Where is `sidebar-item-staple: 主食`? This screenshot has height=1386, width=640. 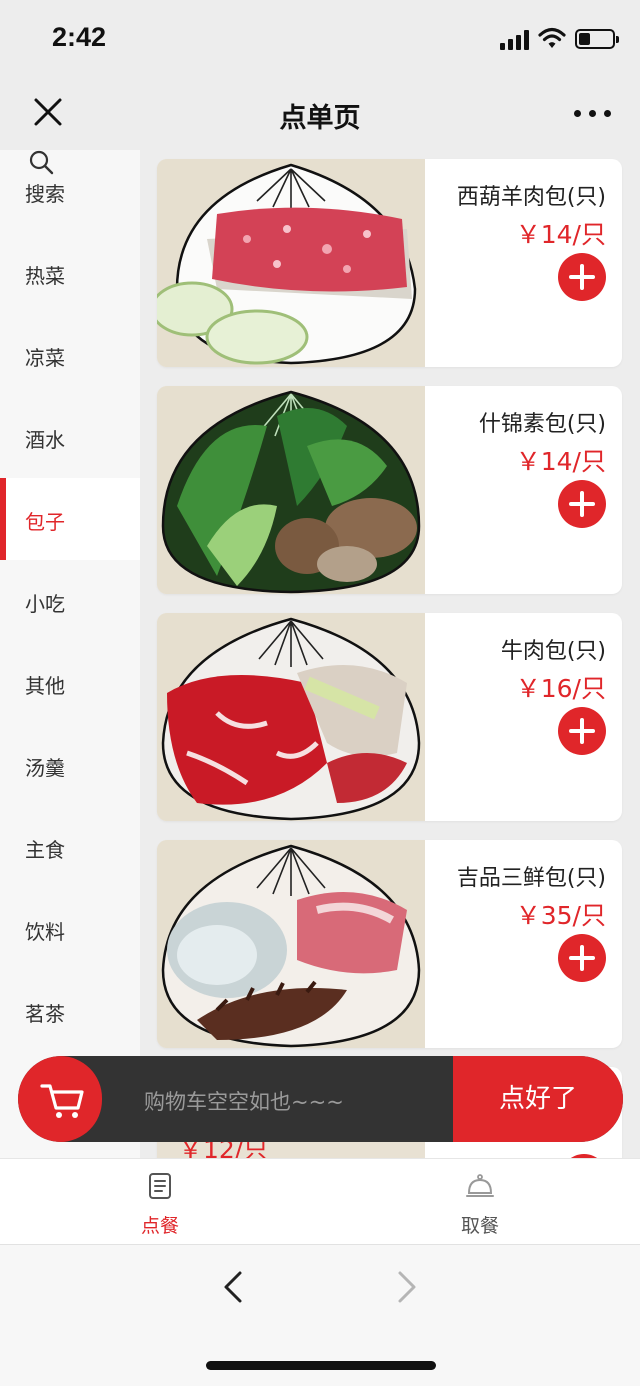 sidebar-item-staple: 主食 is located at coordinates (70, 847).